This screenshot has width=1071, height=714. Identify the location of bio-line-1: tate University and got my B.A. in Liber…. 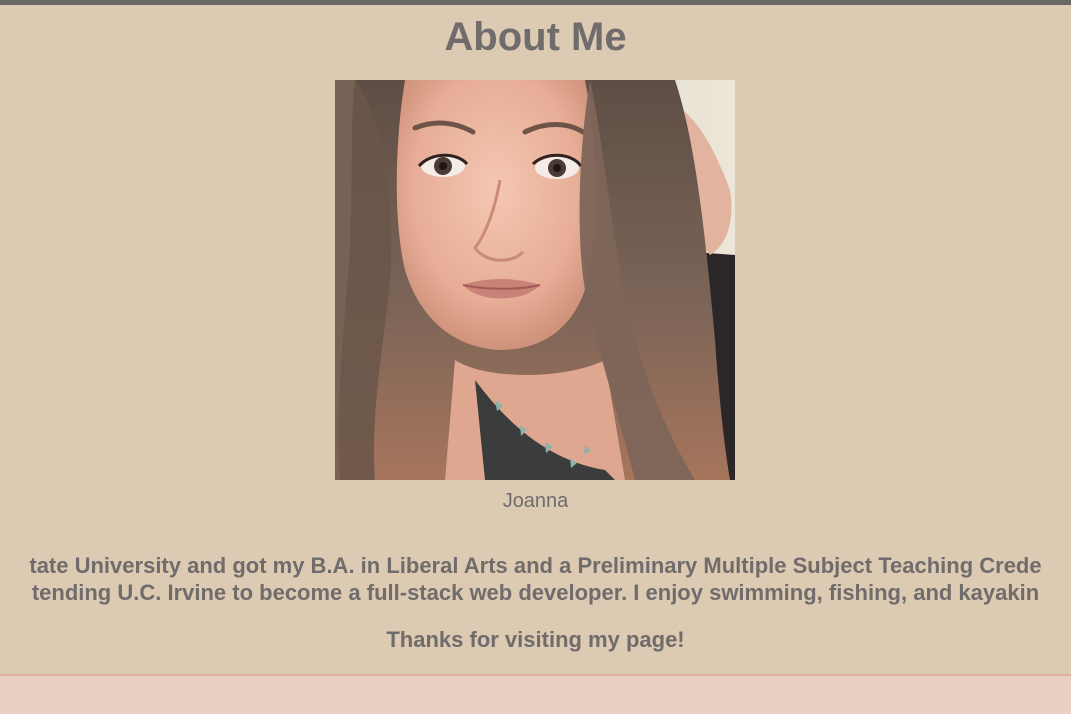
(535, 565).